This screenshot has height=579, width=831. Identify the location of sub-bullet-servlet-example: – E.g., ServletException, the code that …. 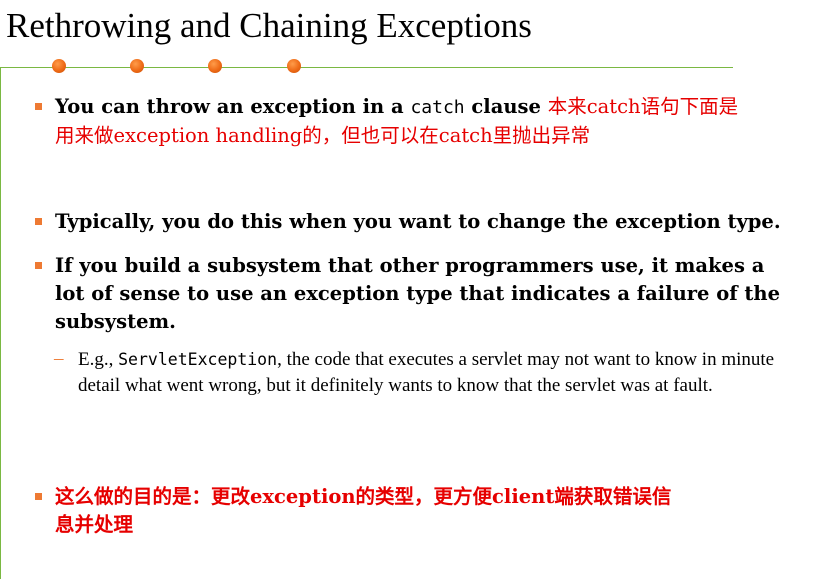
(418, 373).